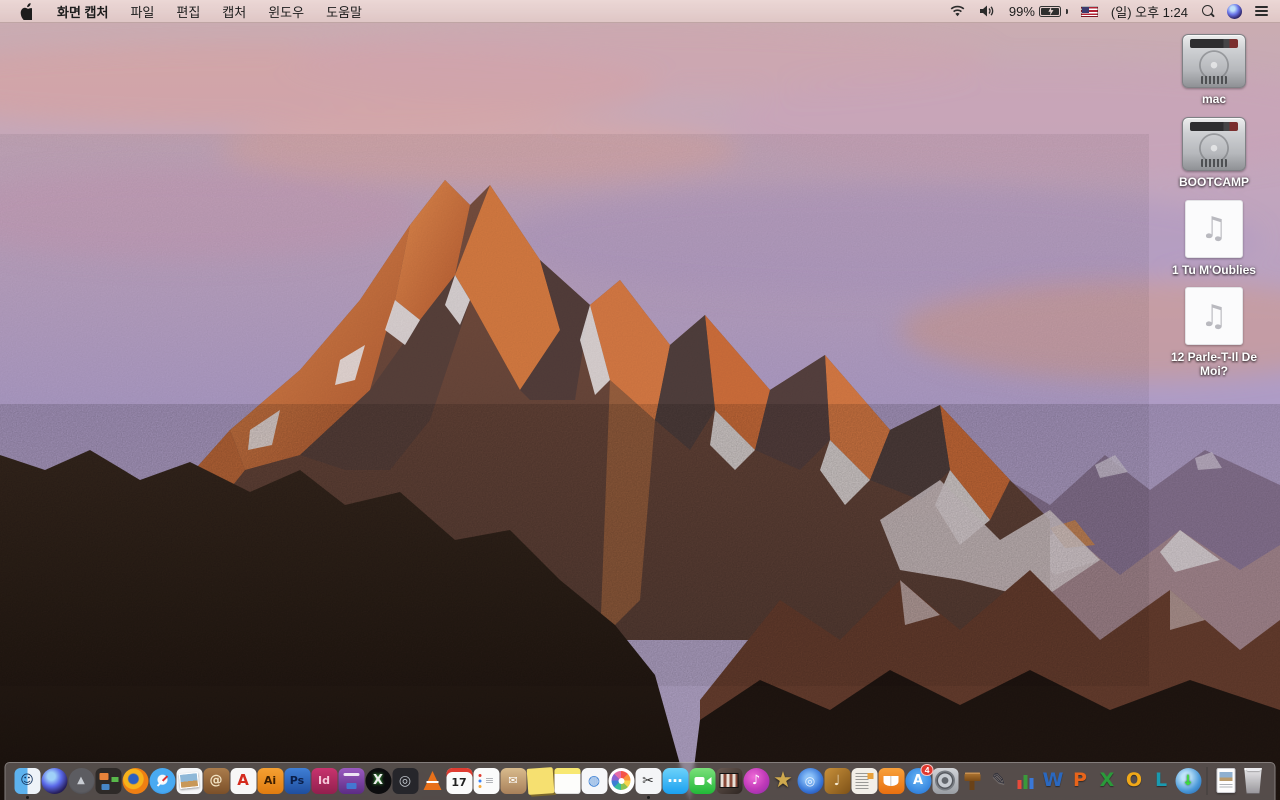  What do you see at coordinates (108, 781) in the screenshot?
I see `dock-mission-control` at bounding box center [108, 781].